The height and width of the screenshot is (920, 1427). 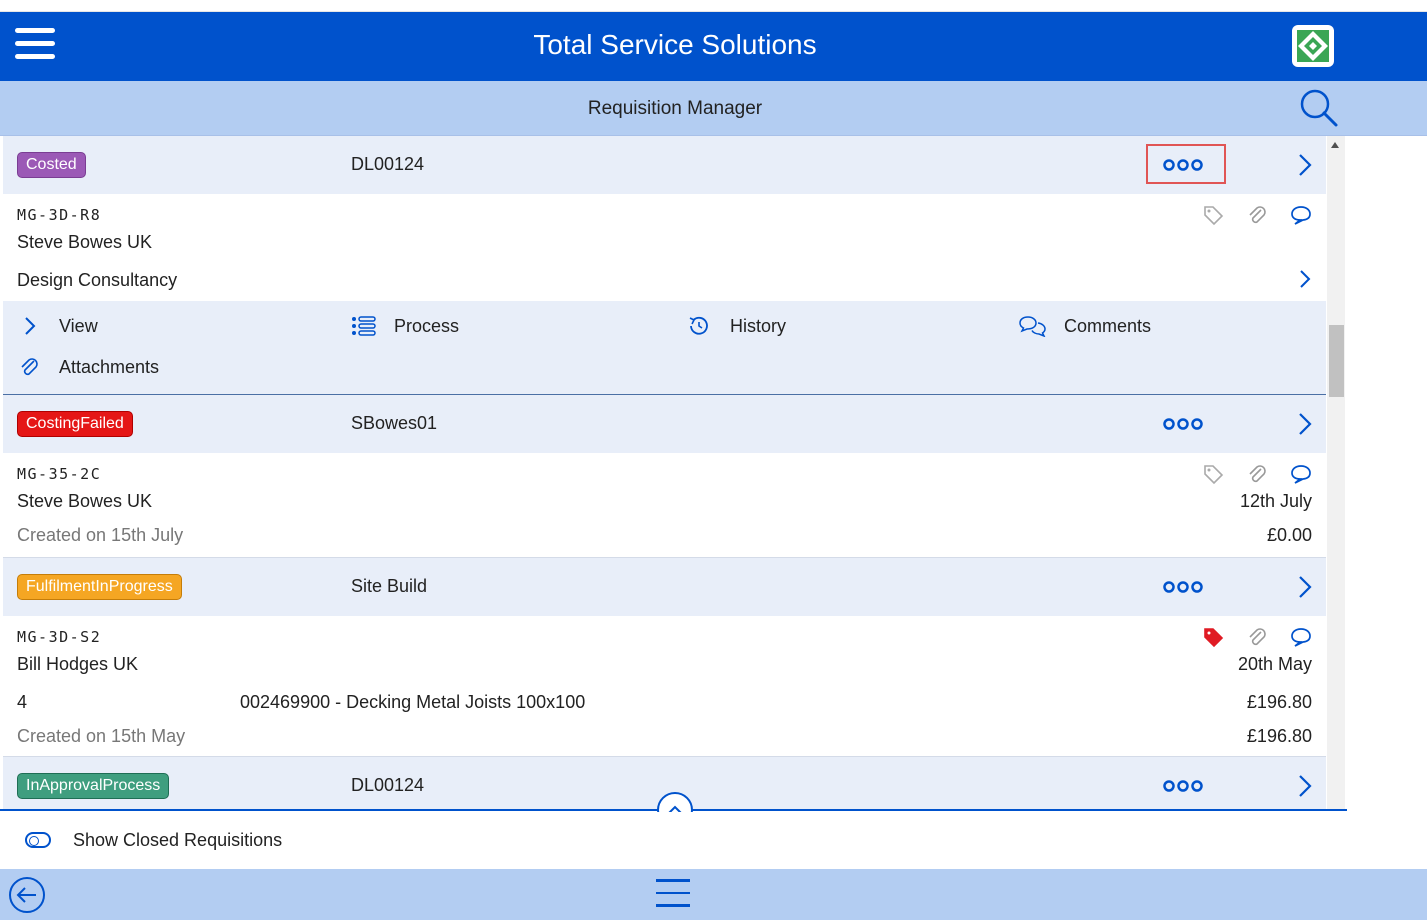 I want to click on app-title: Total Service Solutions, so click(x=675, y=44).